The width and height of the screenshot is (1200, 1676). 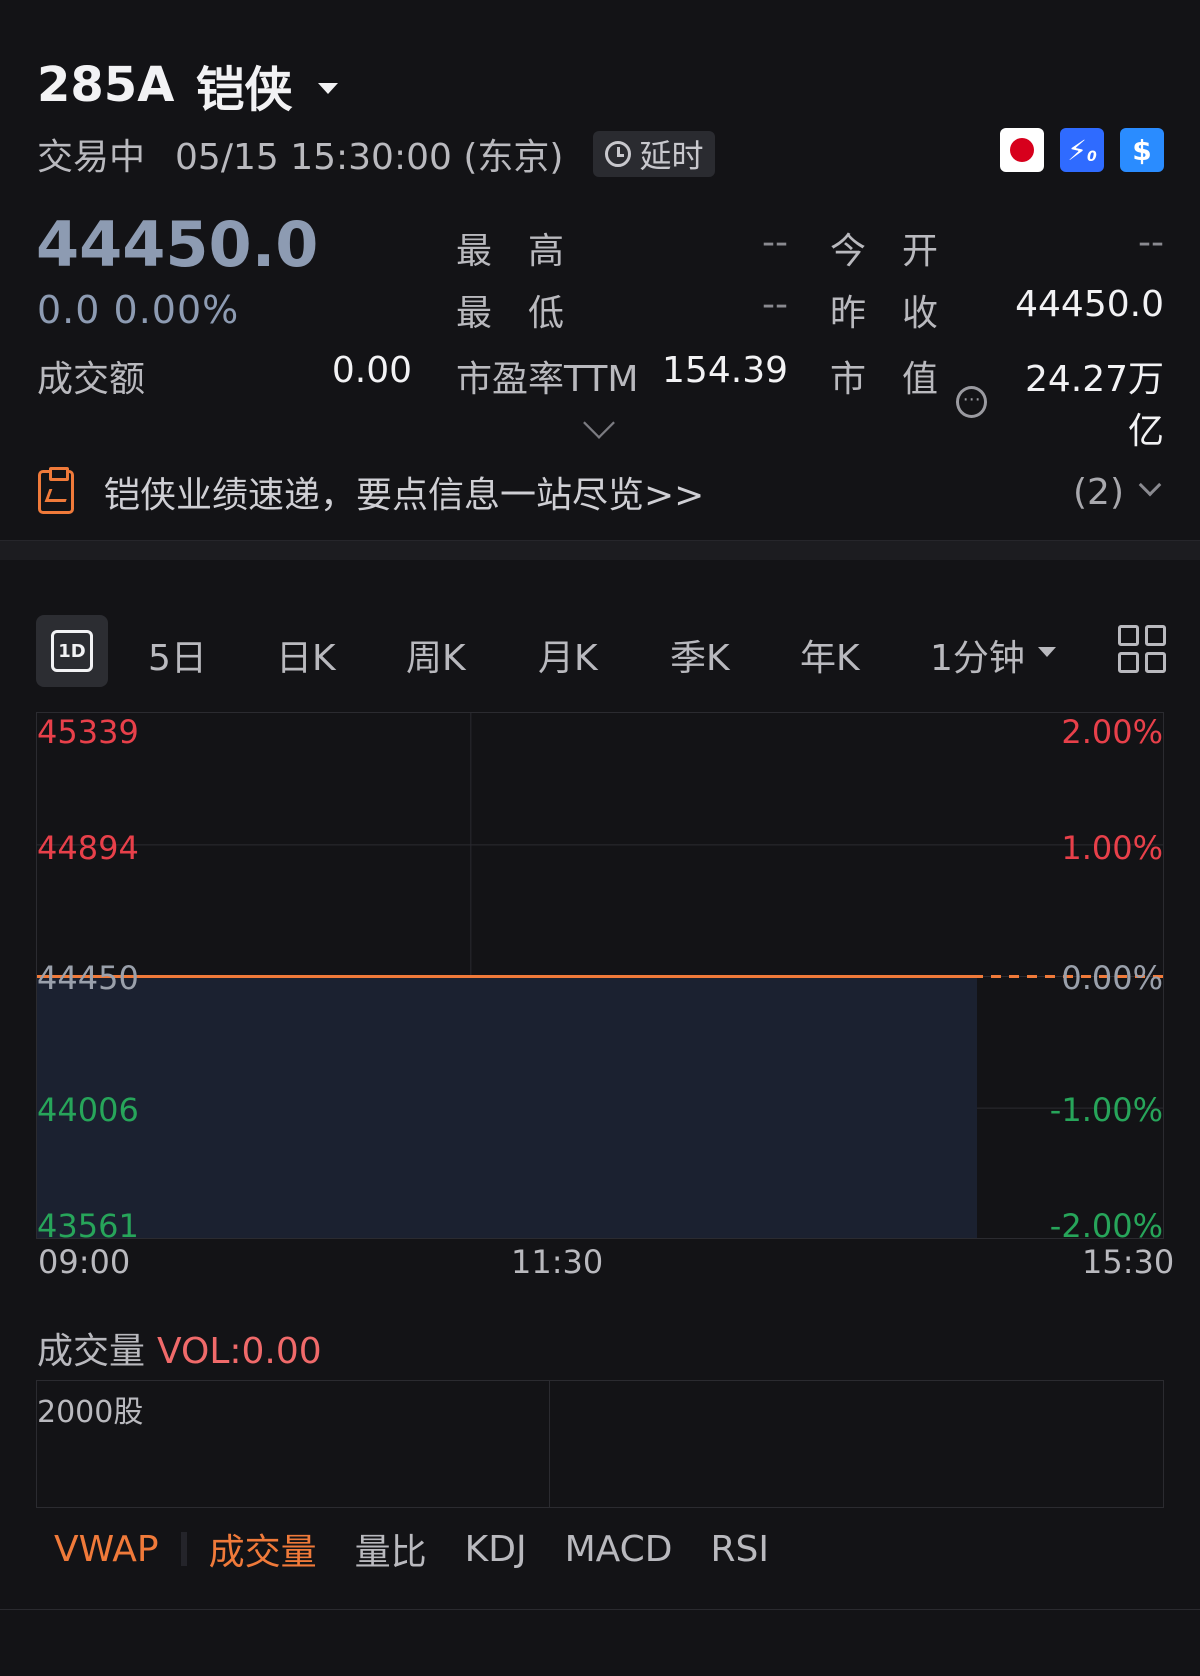 What do you see at coordinates (1089, 304) in the screenshot?
I see `prev-close-value: 44450.0` at bounding box center [1089, 304].